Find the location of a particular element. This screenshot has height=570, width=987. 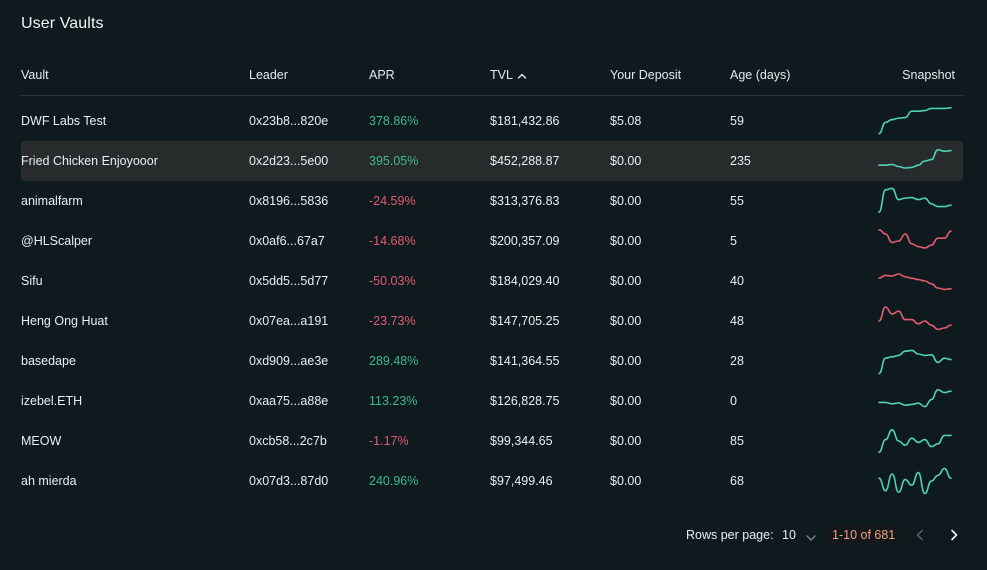

vault-name: basedape is located at coordinates (48, 361).